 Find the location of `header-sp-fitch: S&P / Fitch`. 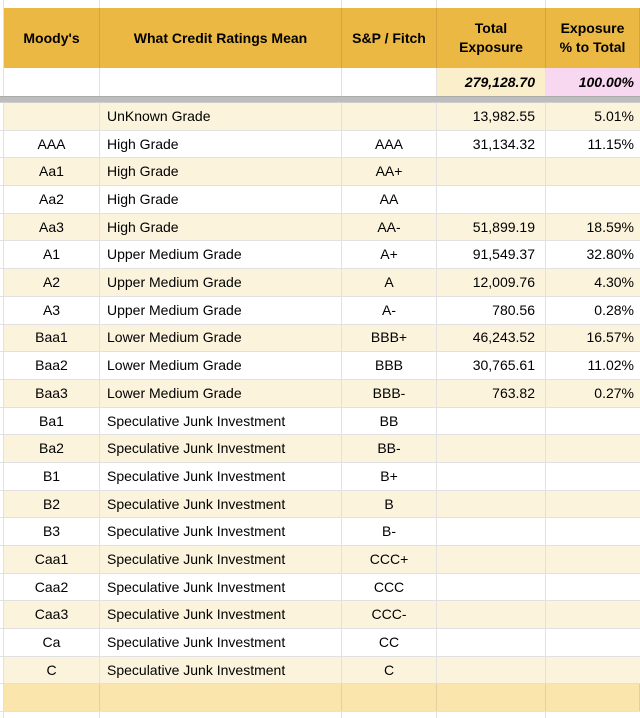

header-sp-fitch: S&P / Fitch is located at coordinates (389, 38).